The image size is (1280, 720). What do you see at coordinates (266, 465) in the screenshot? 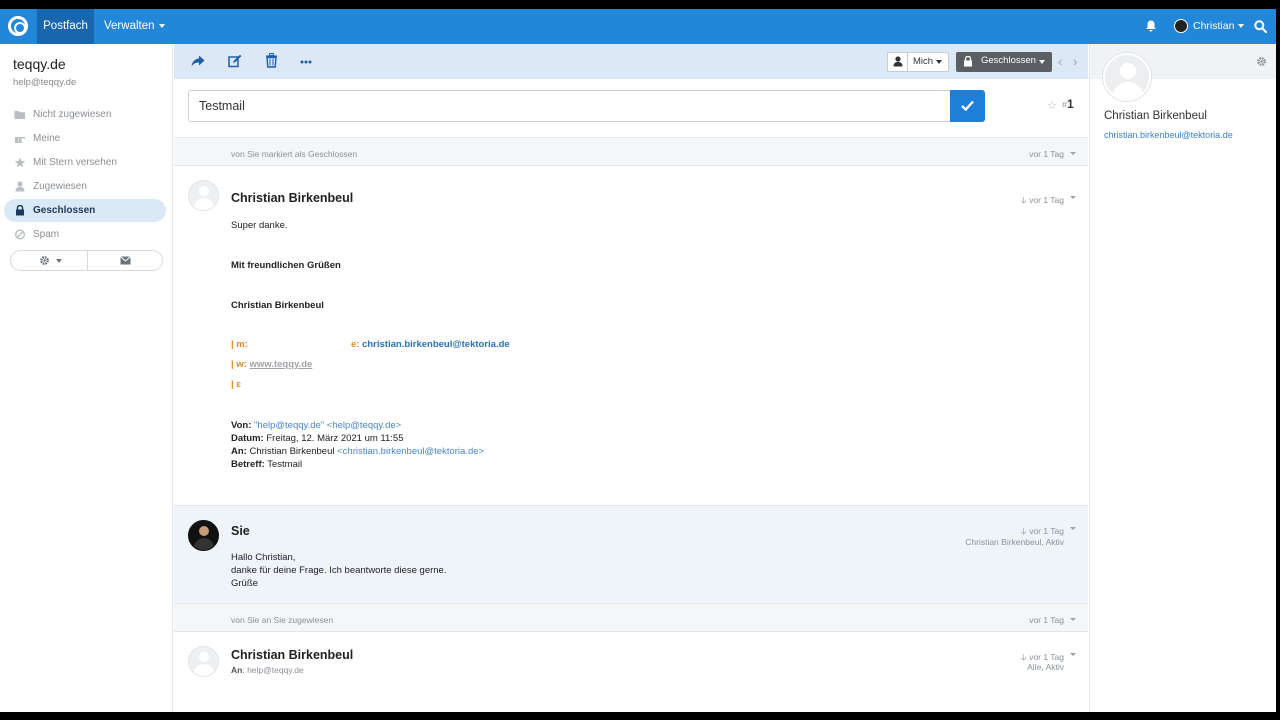
I see `quoted-header-subject: Betreff: Testmail` at bounding box center [266, 465].